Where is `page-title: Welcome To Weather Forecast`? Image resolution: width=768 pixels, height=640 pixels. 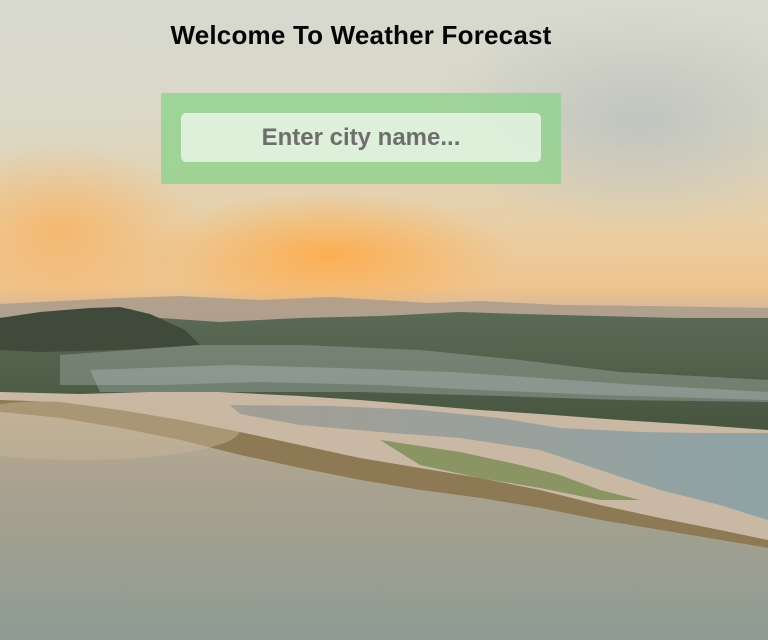
page-title: Welcome To Weather Forecast is located at coordinates (361, 35).